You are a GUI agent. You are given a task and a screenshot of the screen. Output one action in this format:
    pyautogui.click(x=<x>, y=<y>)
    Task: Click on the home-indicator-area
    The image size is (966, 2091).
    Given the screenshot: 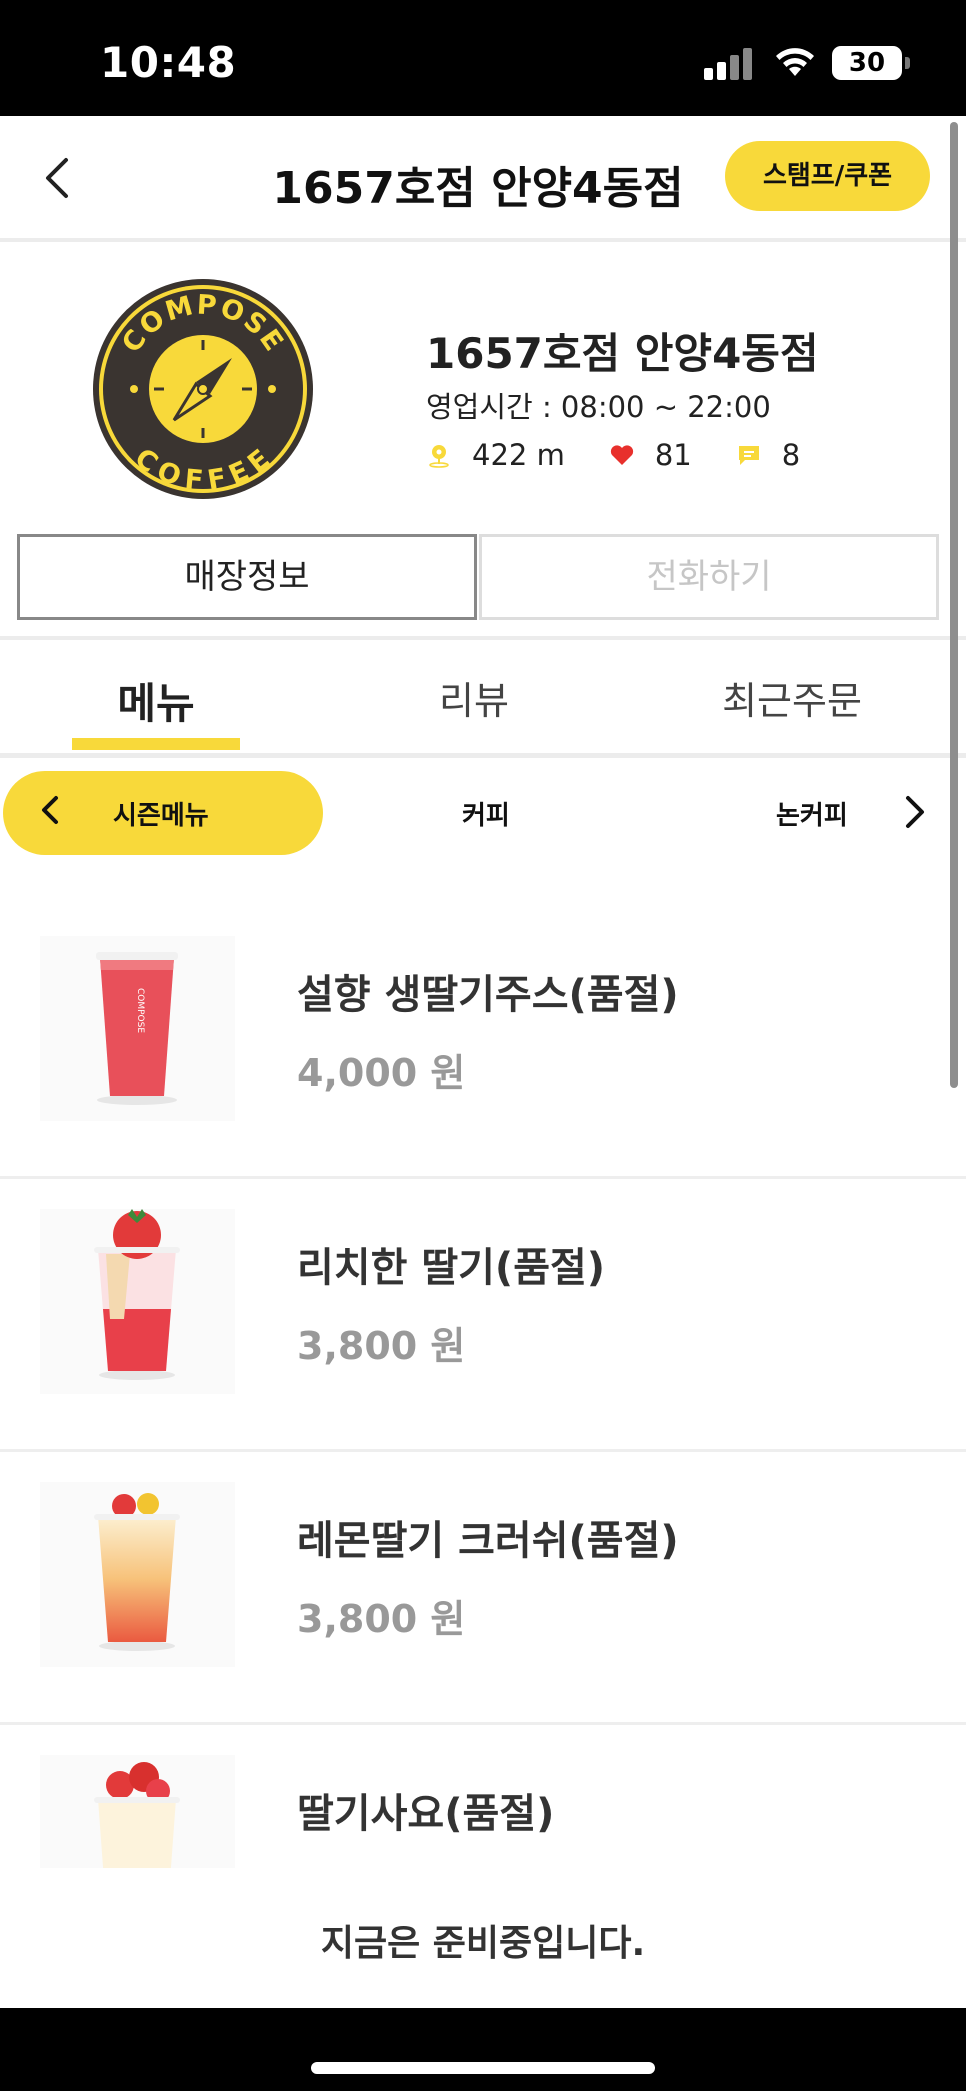 What is the action you would take?
    pyautogui.click(x=483, y=2049)
    